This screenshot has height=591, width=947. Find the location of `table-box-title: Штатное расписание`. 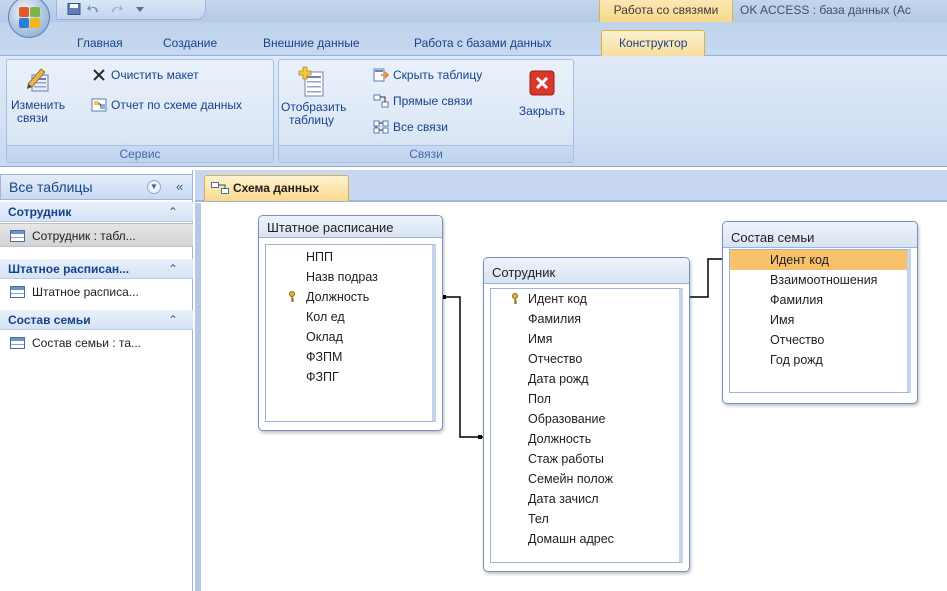

table-box-title: Штатное расписание is located at coordinates (350, 227).